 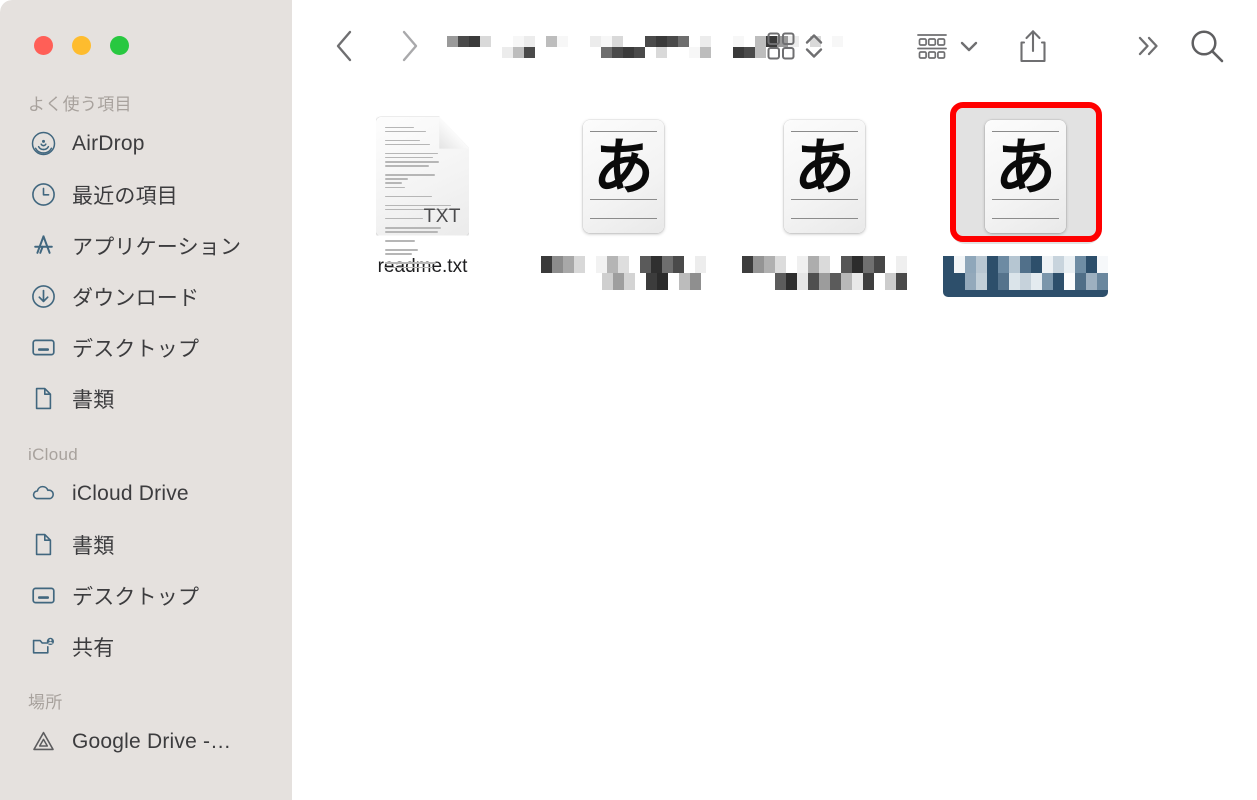 What do you see at coordinates (931, 46) in the screenshot?
I see `group-by-icon` at bounding box center [931, 46].